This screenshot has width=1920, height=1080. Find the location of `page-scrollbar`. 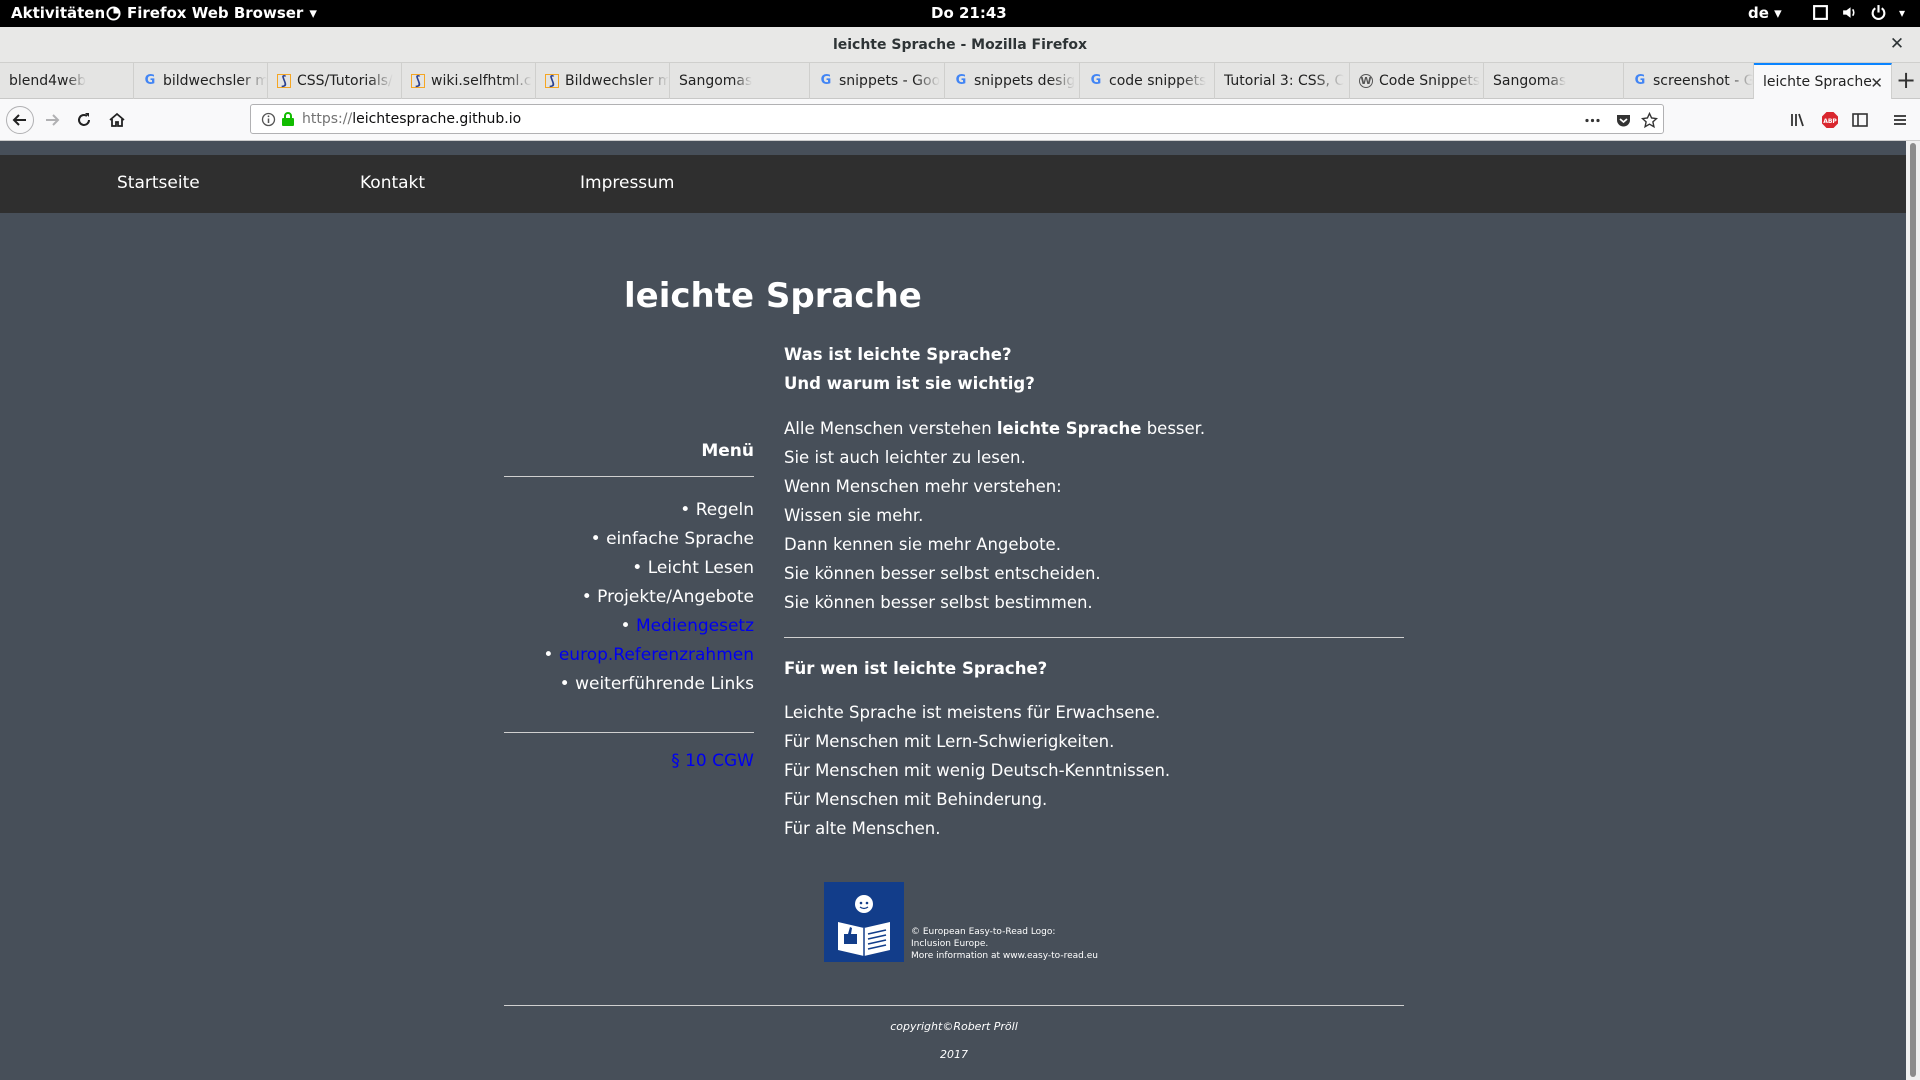

page-scrollbar is located at coordinates (1913, 610).